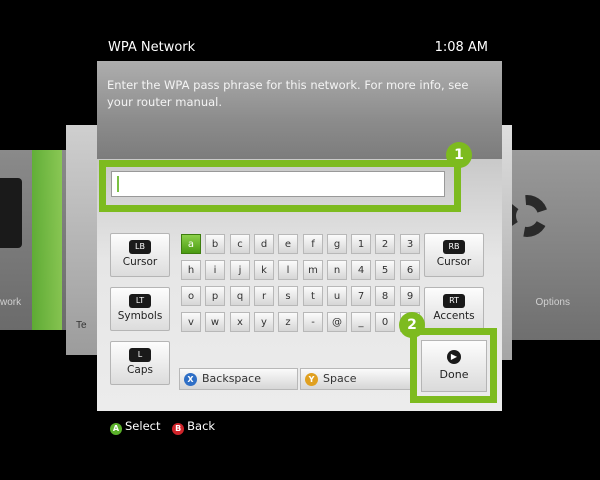 The image size is (600, 480). I want to click on key-q: q, so click(240, 296).